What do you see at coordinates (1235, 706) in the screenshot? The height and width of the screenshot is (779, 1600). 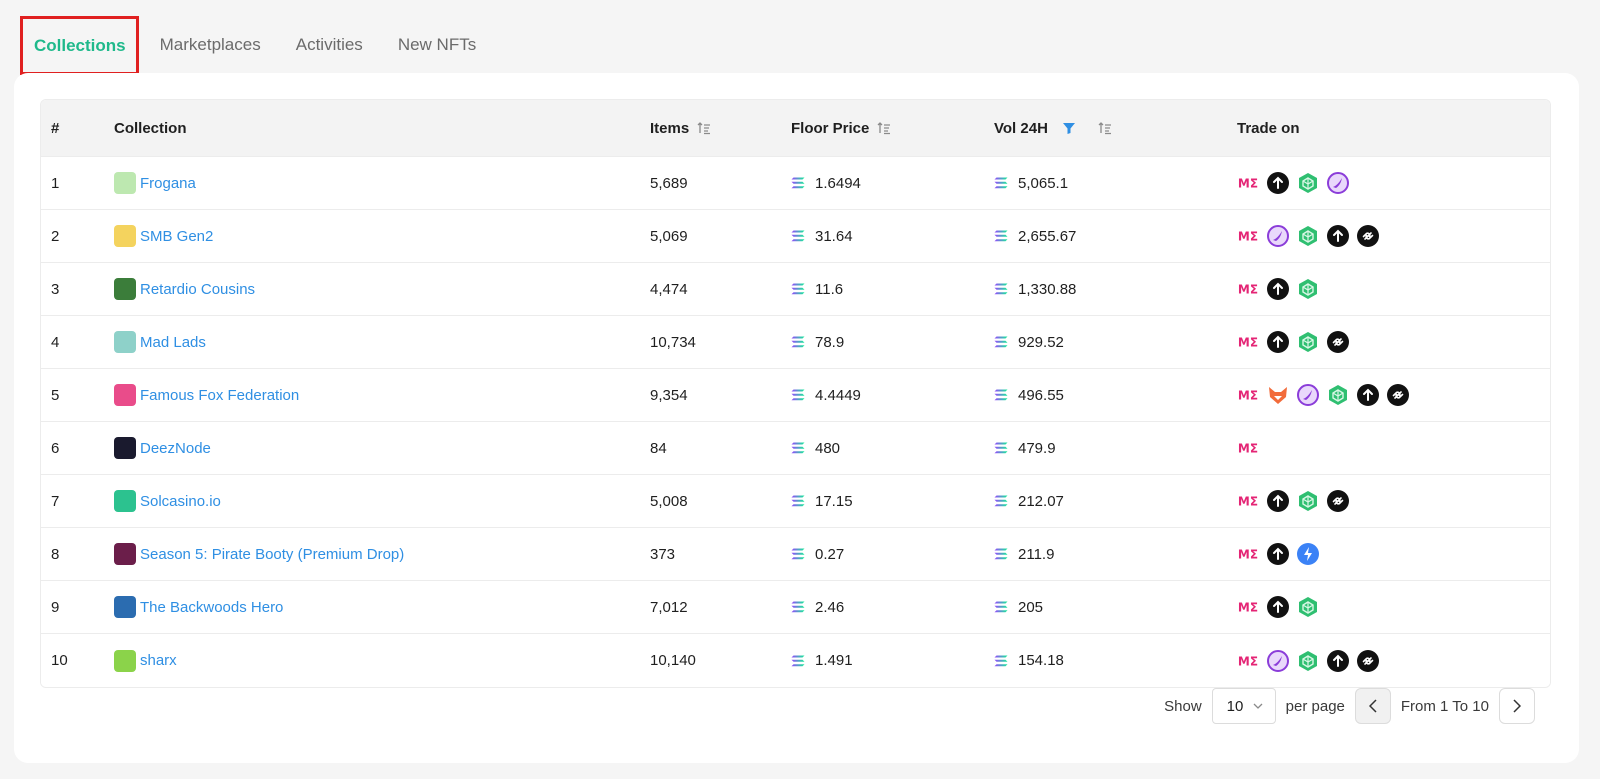 I see `per-page-value: 10` at bounding box center [1235, 706].